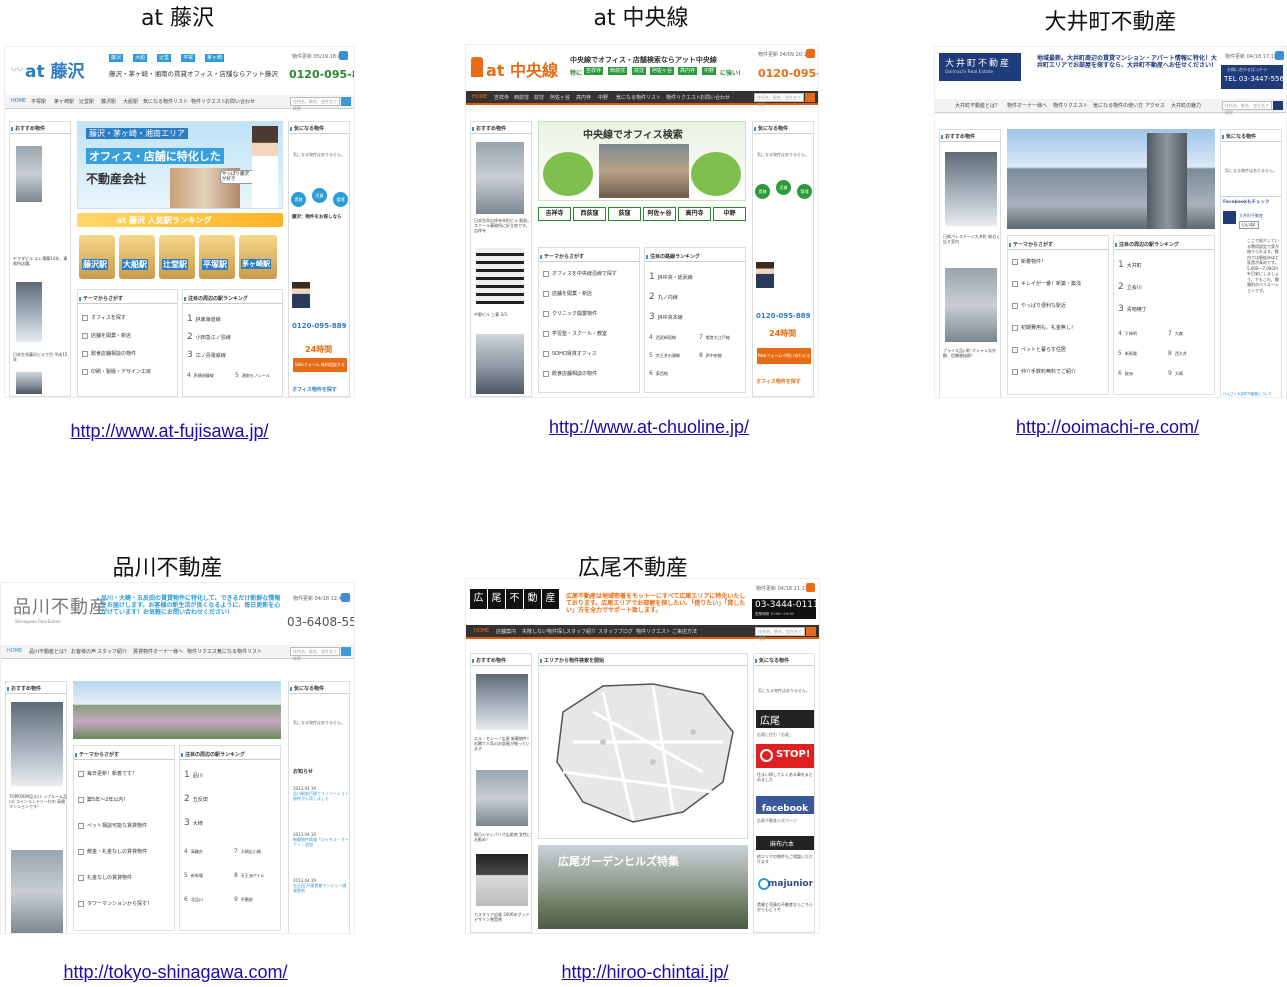 The height and width of the screenshot is (987, 1287). Describe the element at coordinates (729, 214) in the screenshot. I see `station-button: 中野` at that location.